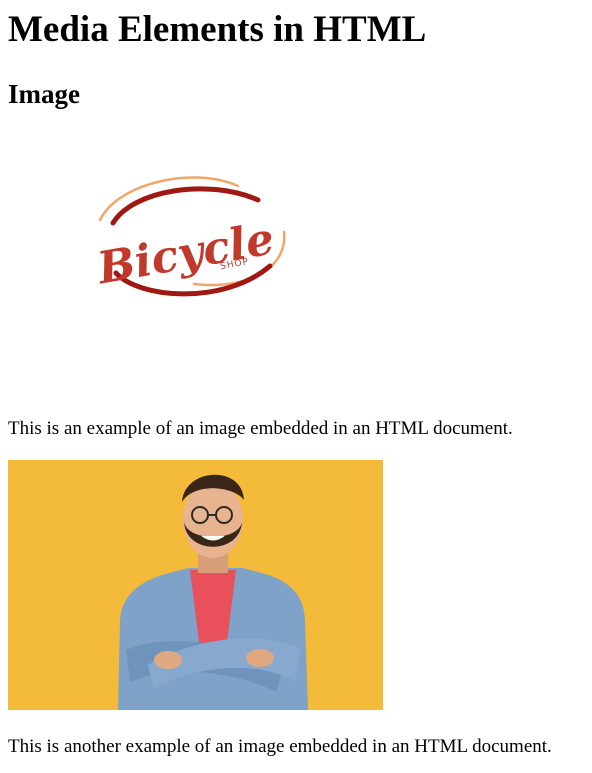 Image resolution: width=592 pixels, height=773 pixels. What do you see at coordinates (185, 206) in the screenshot?
I see `logo-ring-dark-top` at bounding box center [185, 206].